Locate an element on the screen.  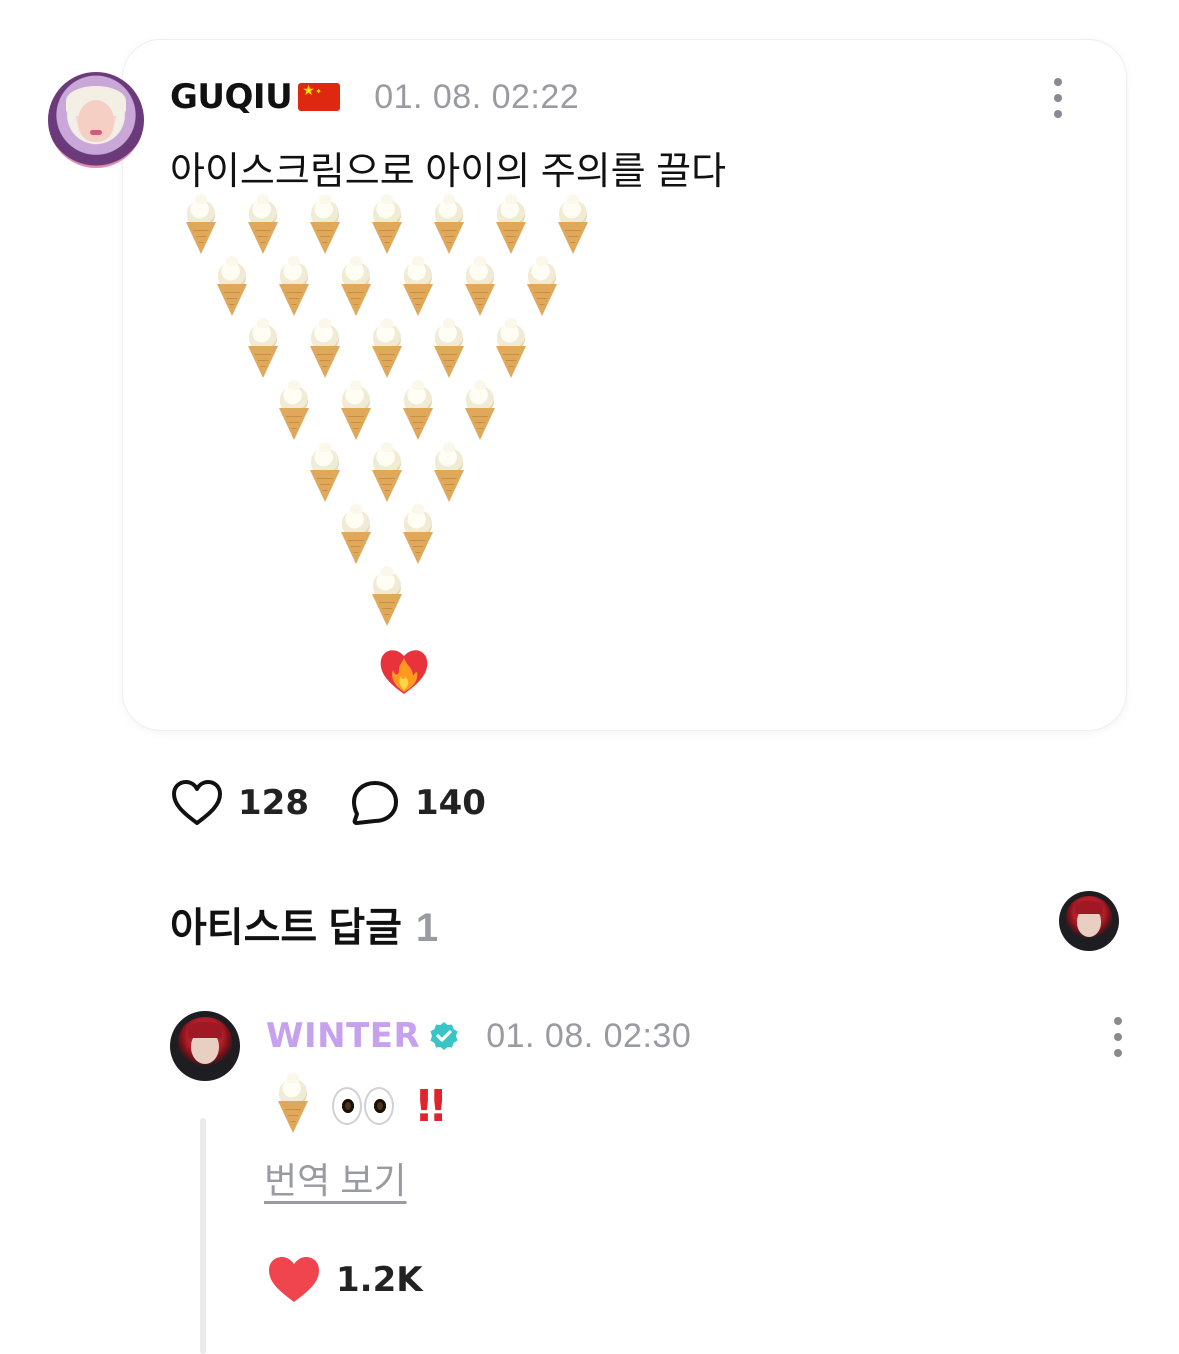
artist-replies-label: 아티스트 답글 is located at coordinates (286, 928).